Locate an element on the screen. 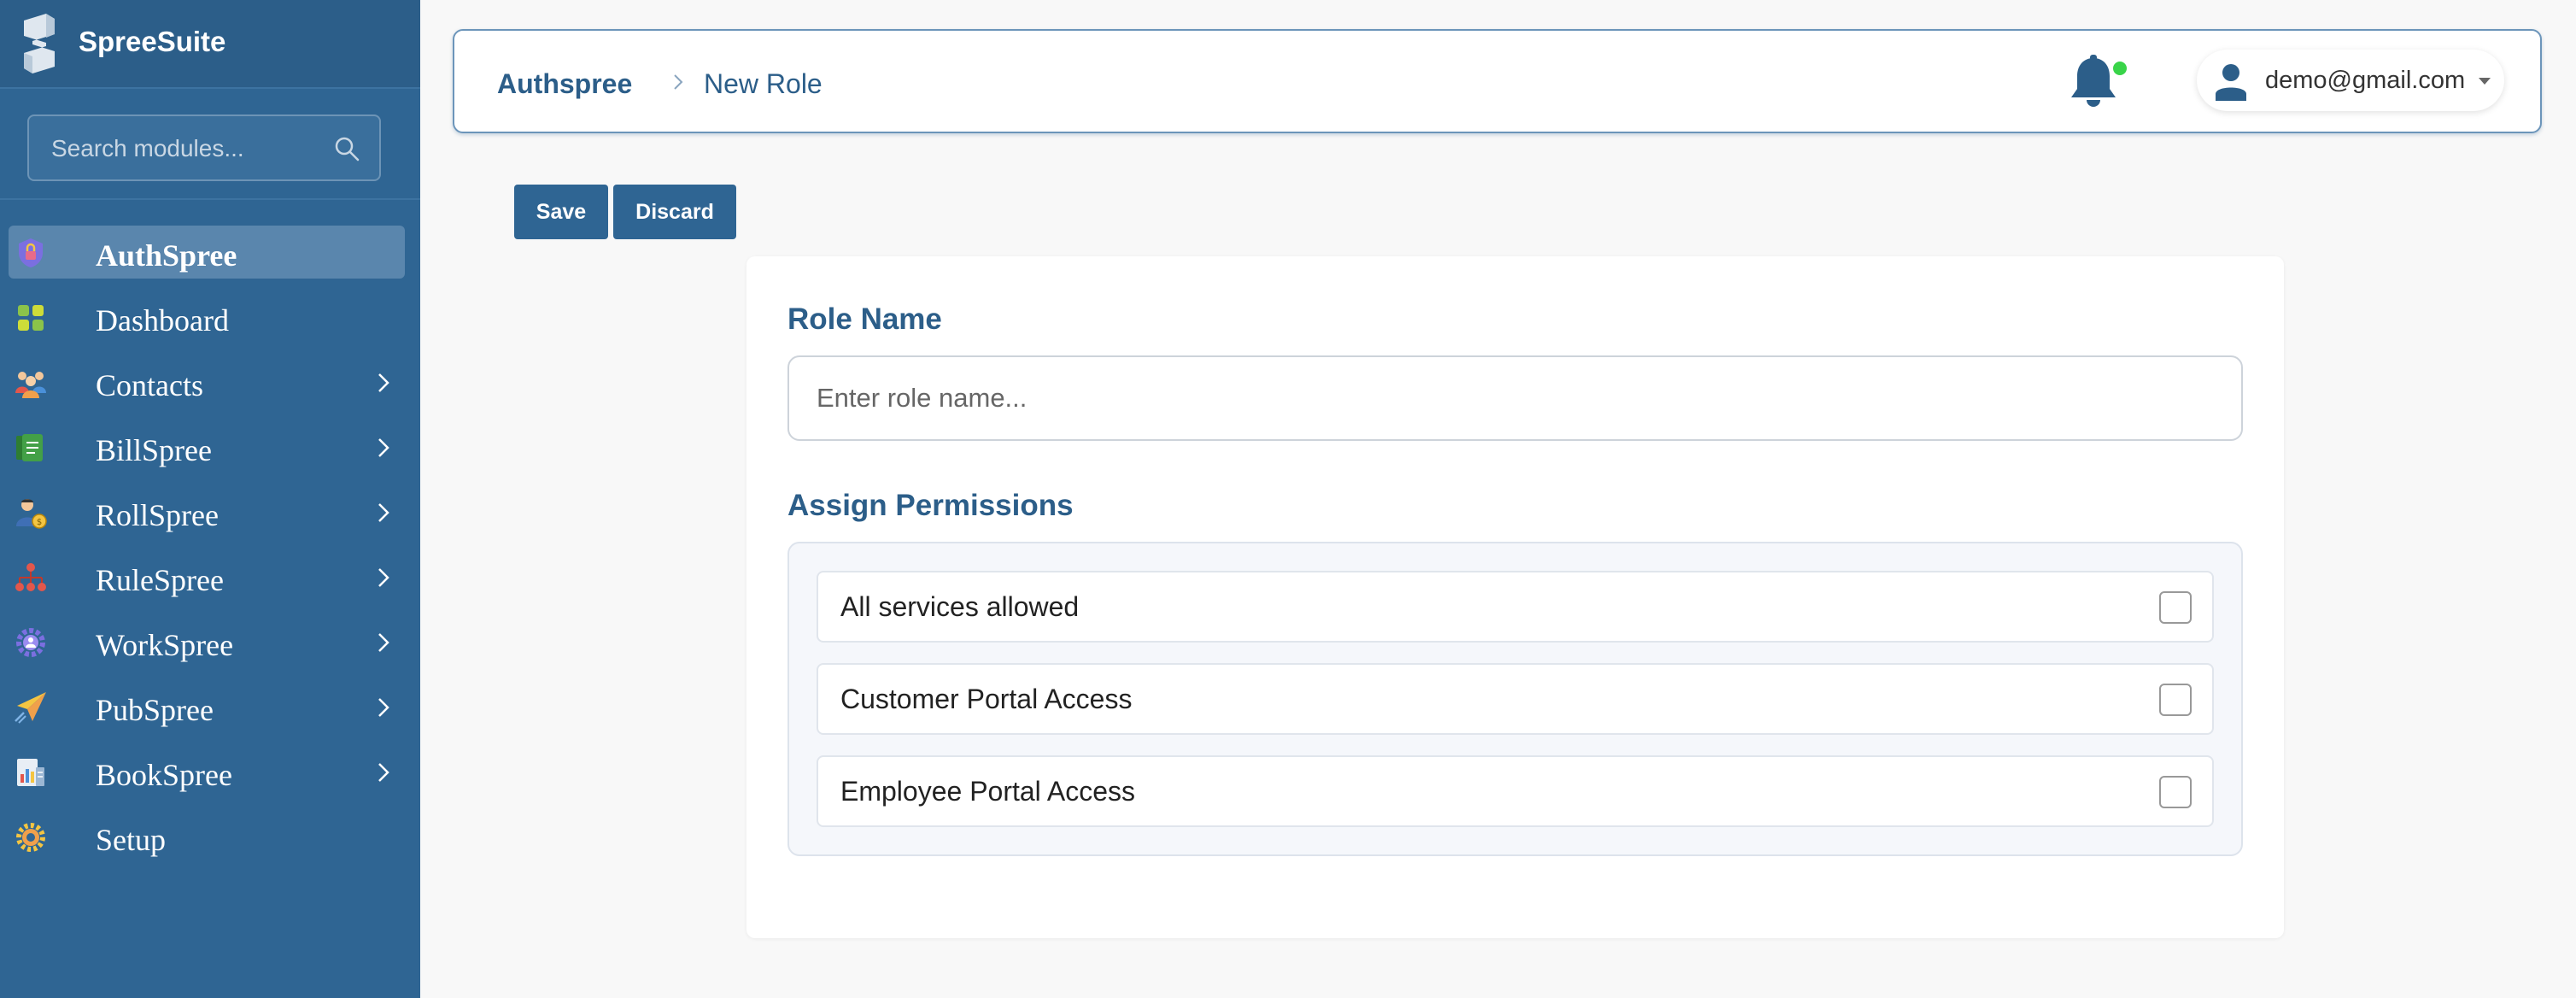  search-input is located at coordinates (192, 149).